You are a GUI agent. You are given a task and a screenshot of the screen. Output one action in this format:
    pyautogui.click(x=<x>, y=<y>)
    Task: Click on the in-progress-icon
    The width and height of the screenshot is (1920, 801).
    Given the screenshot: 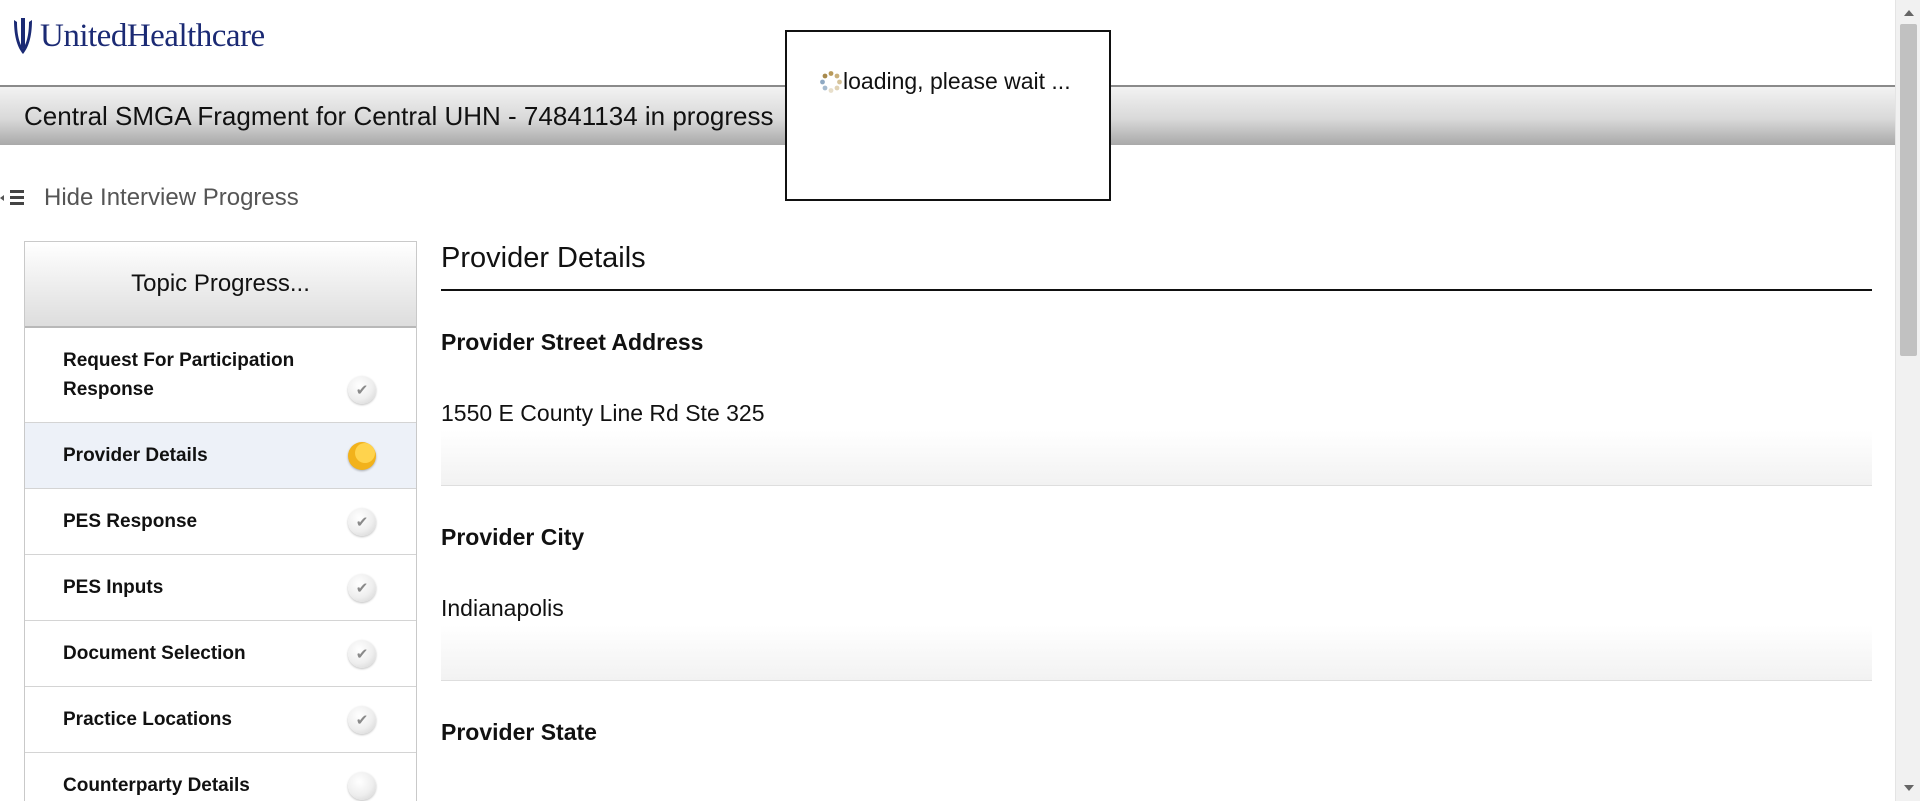 What is the action you would take?
    pyautogui.click(x=362, y=455)
    